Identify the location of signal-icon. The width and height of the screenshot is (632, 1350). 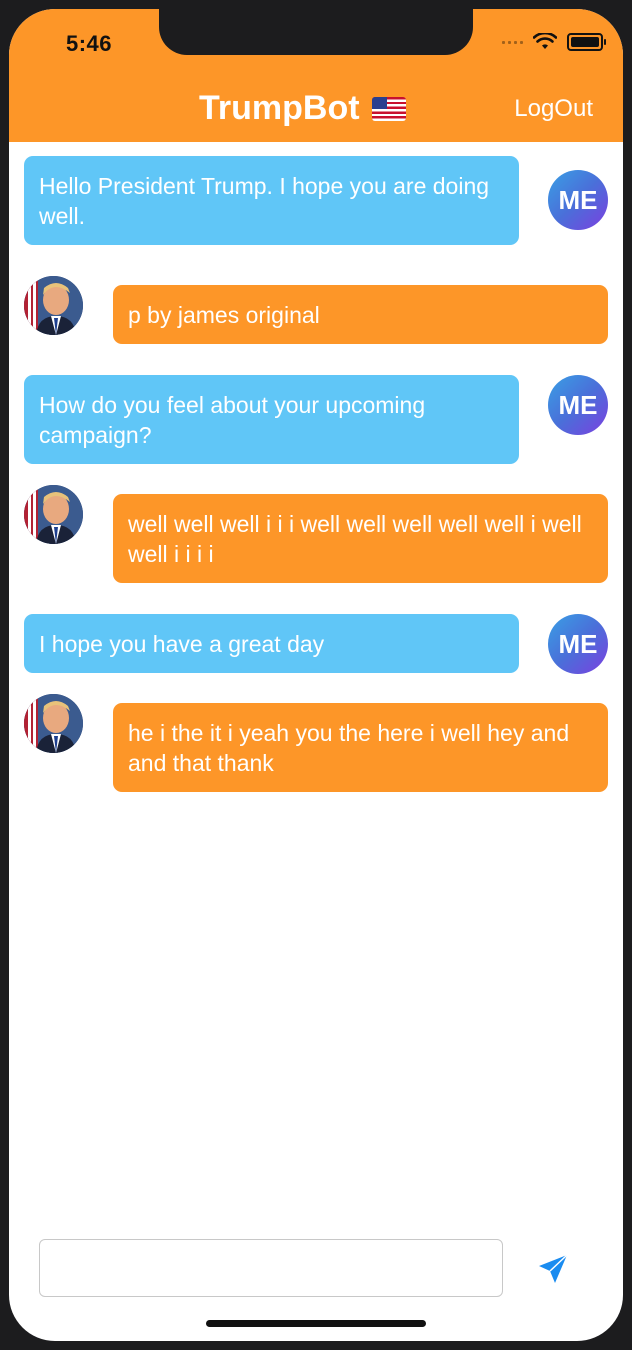
(512, 42).